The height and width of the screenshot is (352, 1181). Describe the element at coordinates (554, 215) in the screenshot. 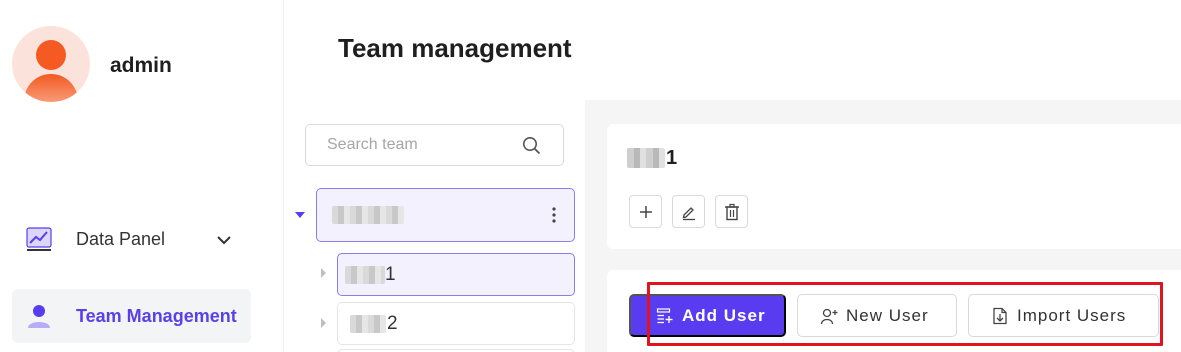

I see `more-vertical-icon` at that location.